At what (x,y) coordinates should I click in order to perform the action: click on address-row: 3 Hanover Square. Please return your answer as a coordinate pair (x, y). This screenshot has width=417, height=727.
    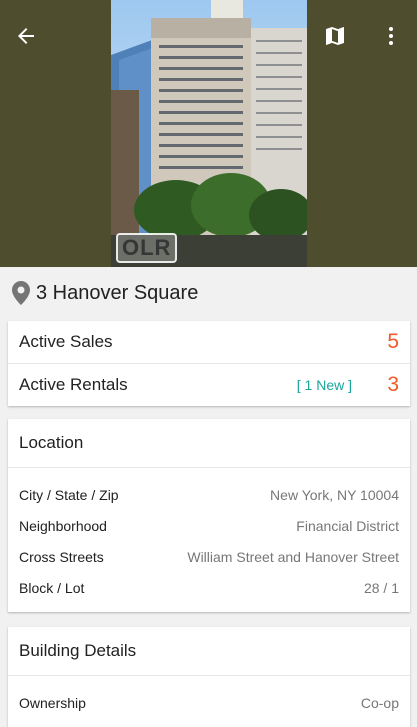
    Looking at the image, I should click on (208, 293).